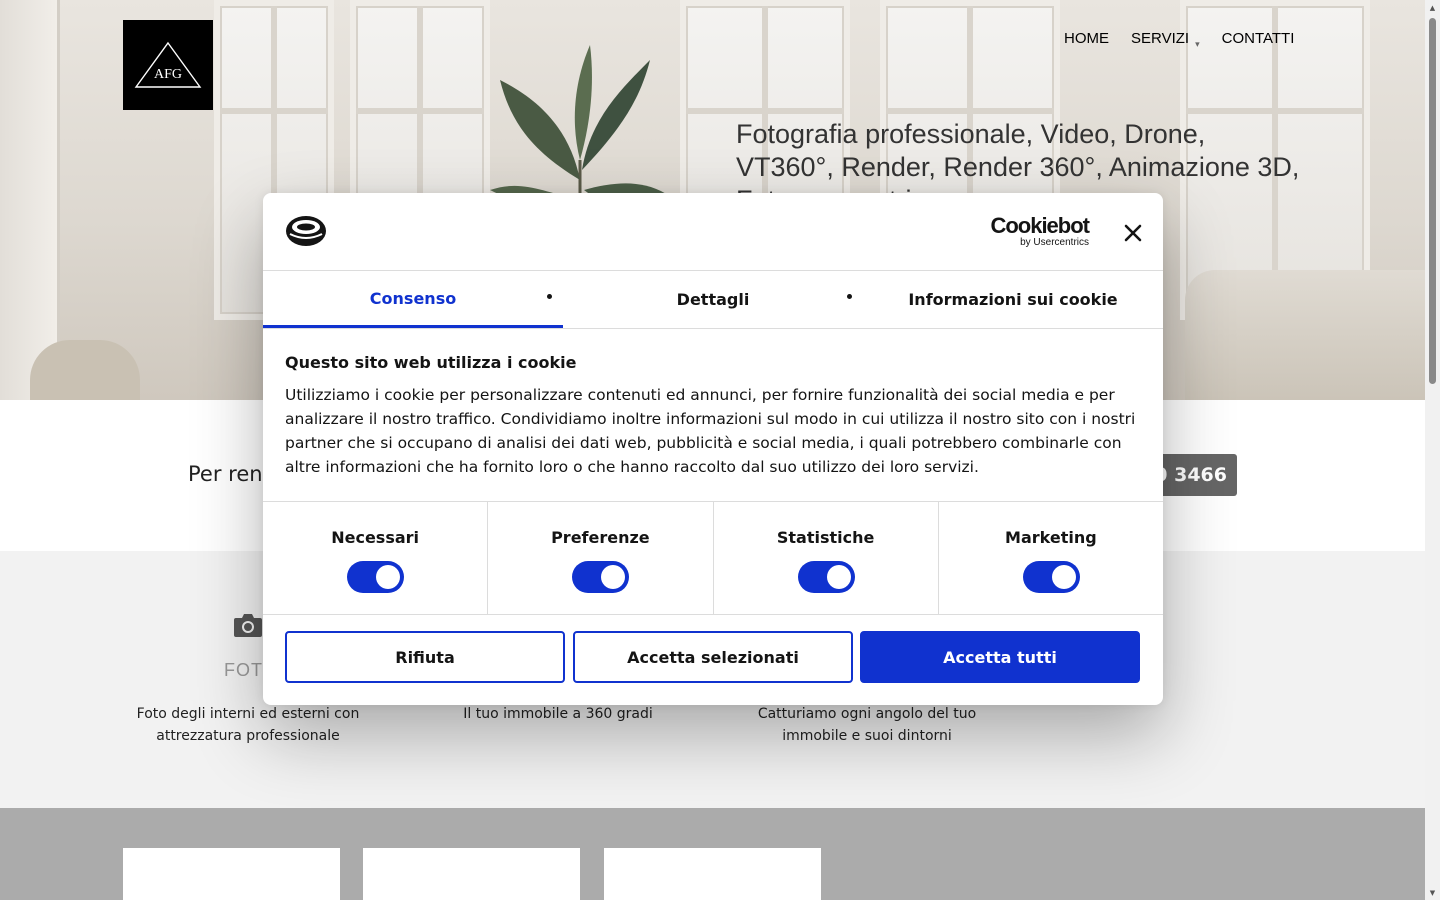 The width and height of the screenshot is (1440, 900). I want to click on toggle-switch-necessari, so click(376, 577).